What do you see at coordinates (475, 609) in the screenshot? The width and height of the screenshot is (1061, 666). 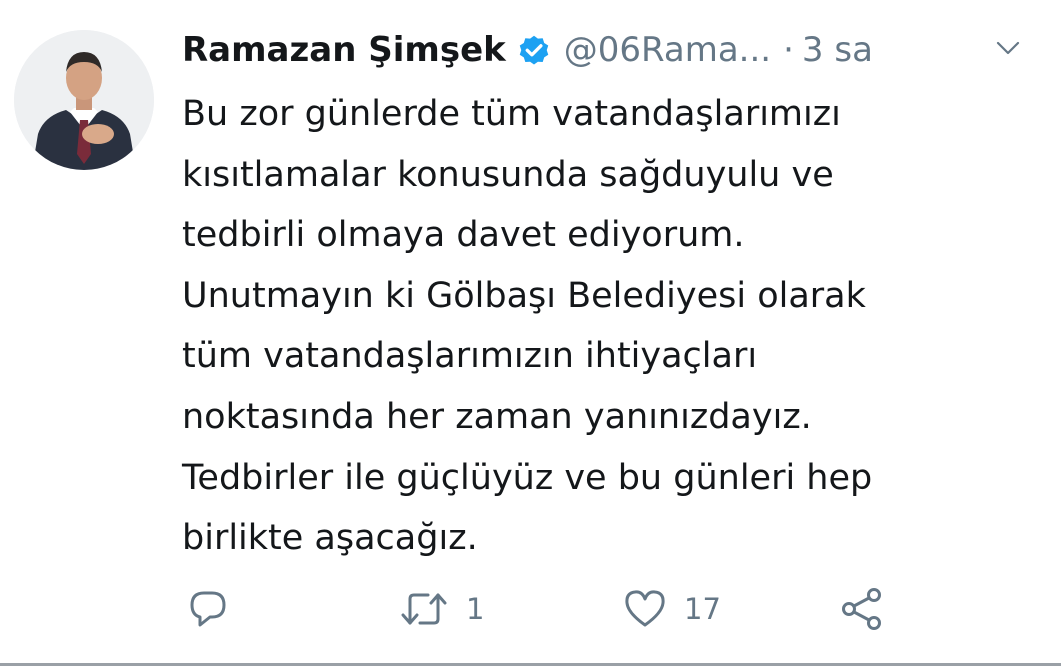 I see `retweet-count: 1` at bounding box center [475, 609].